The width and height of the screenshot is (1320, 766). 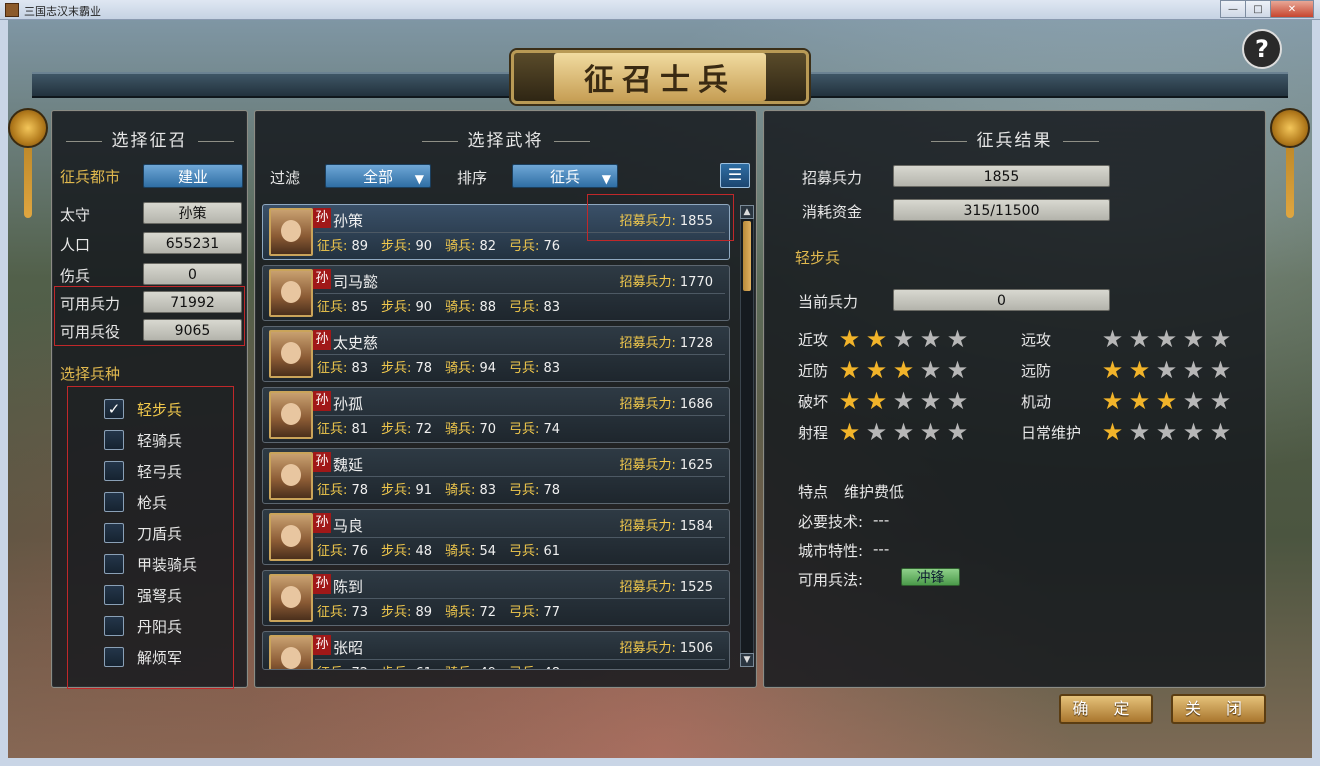 I want to click on general-stat: 征兵: 81, so click(x=349, y=427).